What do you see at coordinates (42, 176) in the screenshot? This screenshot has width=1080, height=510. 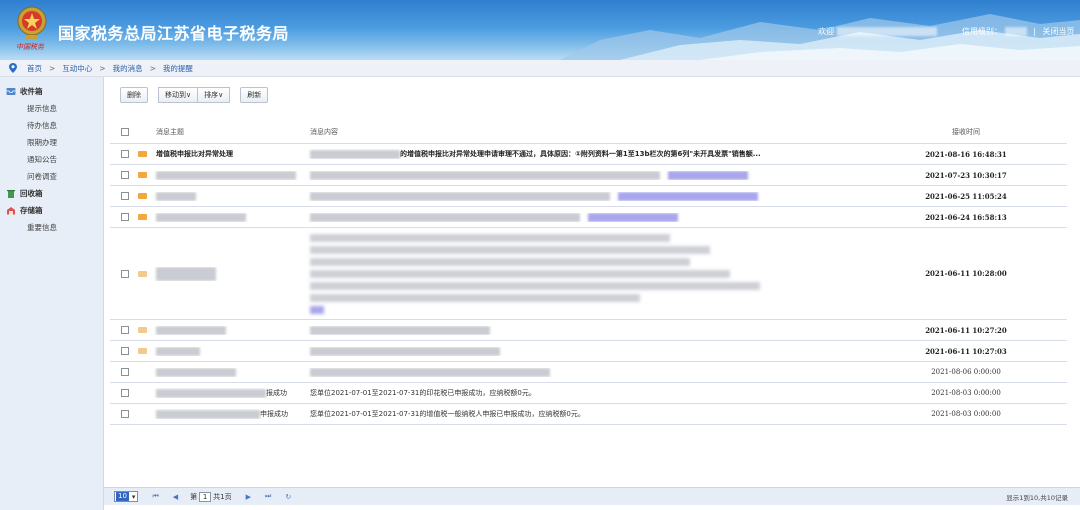 I see `sidebar-item-label: 问卷调查` at bounding box center [42, 176].